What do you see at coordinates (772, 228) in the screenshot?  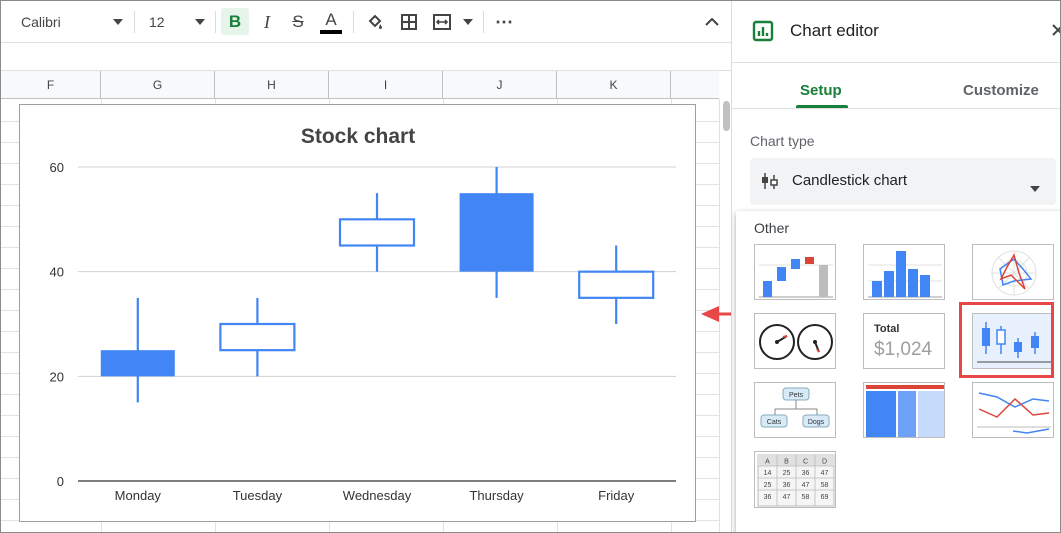 I see `menu-section-title: Other` at bounding box center [772, 228].